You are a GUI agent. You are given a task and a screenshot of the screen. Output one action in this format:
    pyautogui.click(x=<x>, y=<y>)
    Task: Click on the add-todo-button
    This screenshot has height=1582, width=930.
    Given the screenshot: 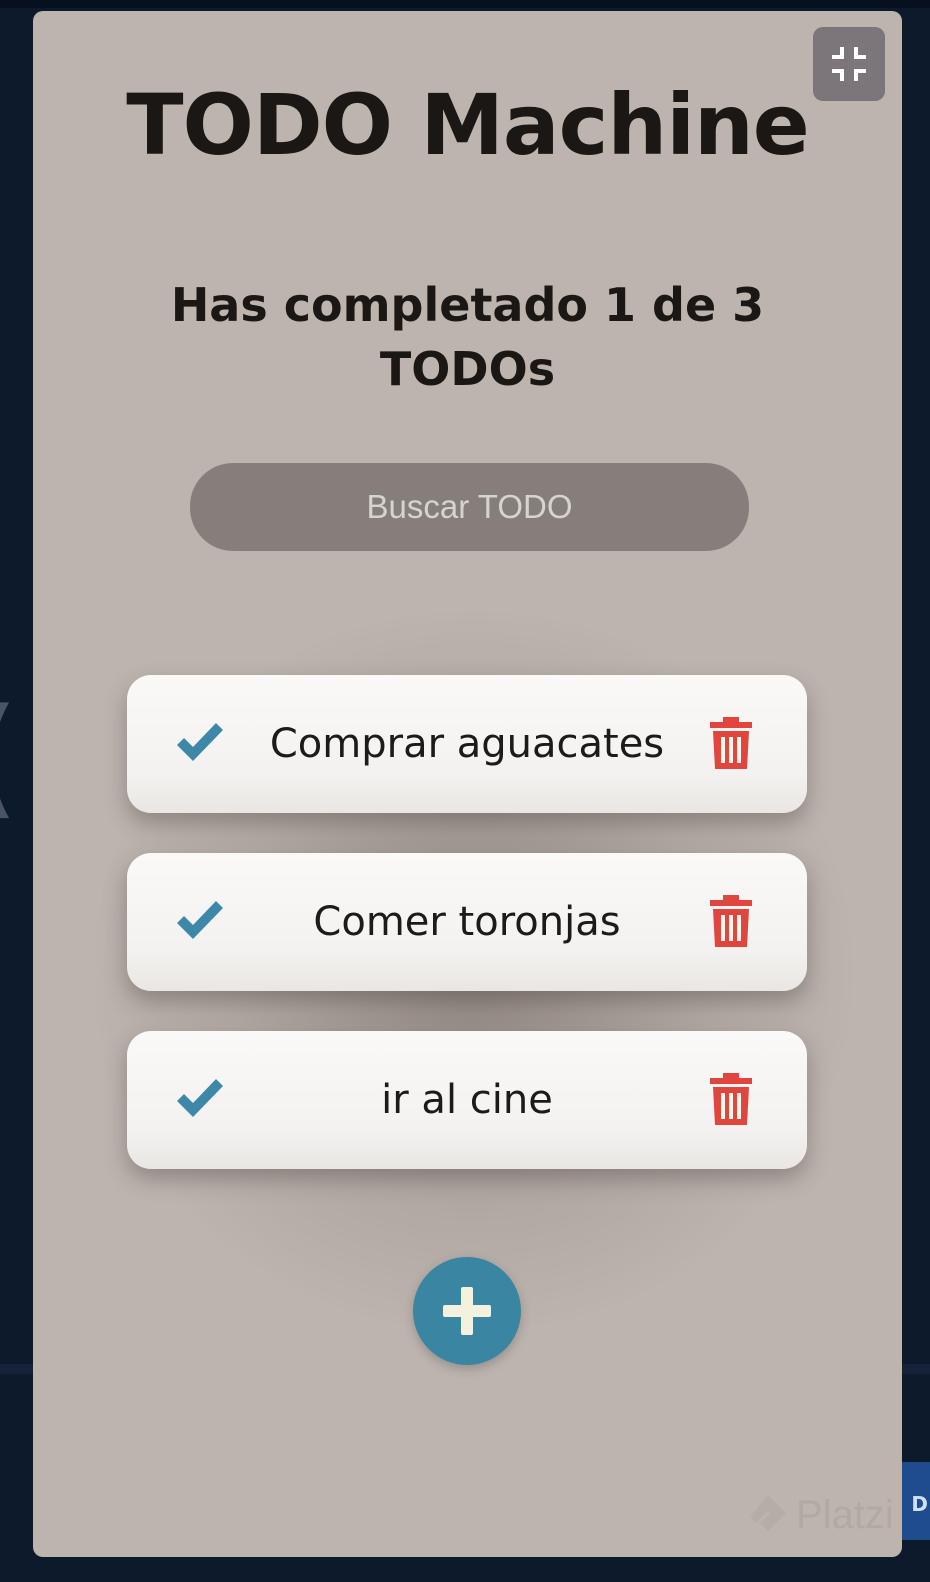 What is the action you would take?
    pyautogui.click(x=467, y=1311)
    